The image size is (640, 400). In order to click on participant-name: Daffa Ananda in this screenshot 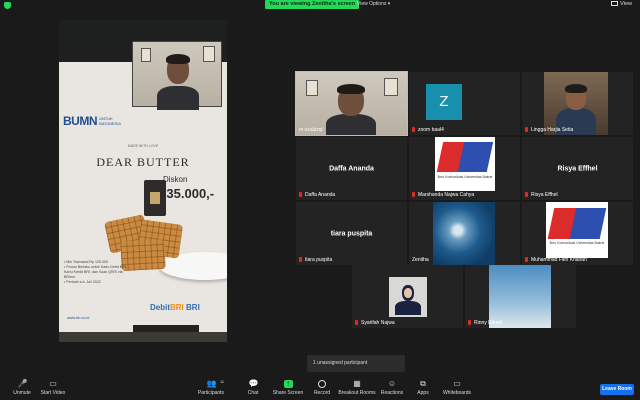, I will do `click(317, 195)`.